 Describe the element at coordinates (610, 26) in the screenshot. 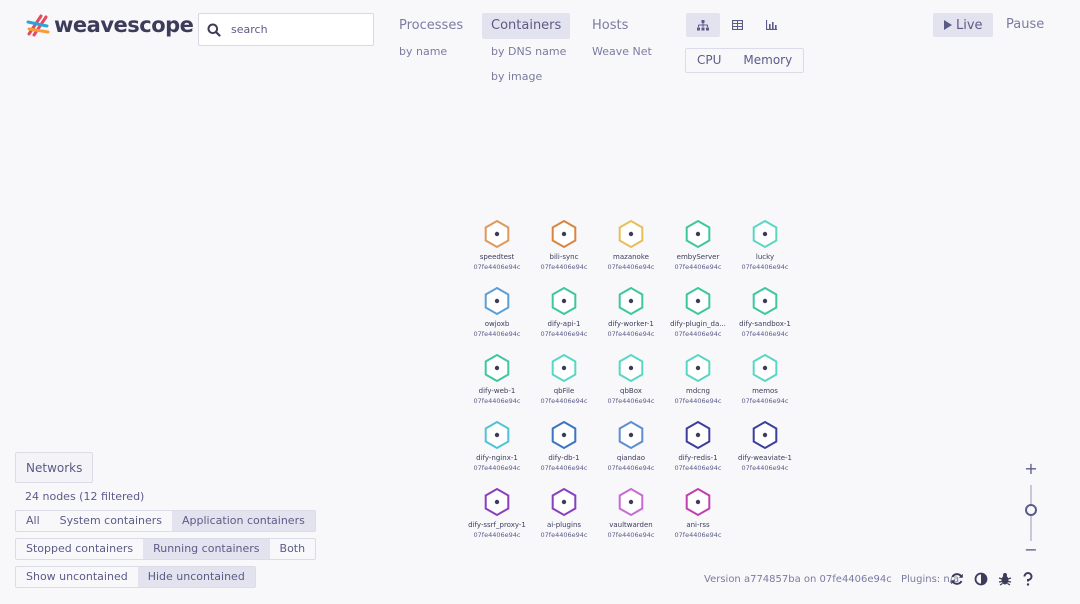

I see `tab-hosts: Hosts` at that location.